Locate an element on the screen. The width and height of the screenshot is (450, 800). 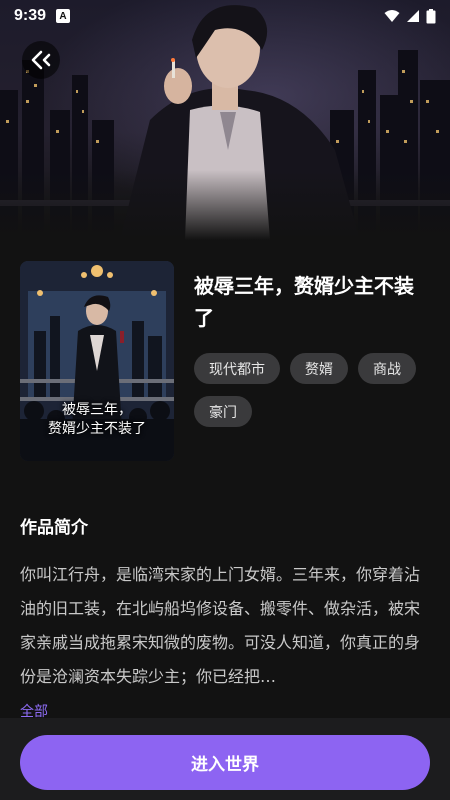
tag-wealthy-family: 豪门 is located at coordinates (223, 411).